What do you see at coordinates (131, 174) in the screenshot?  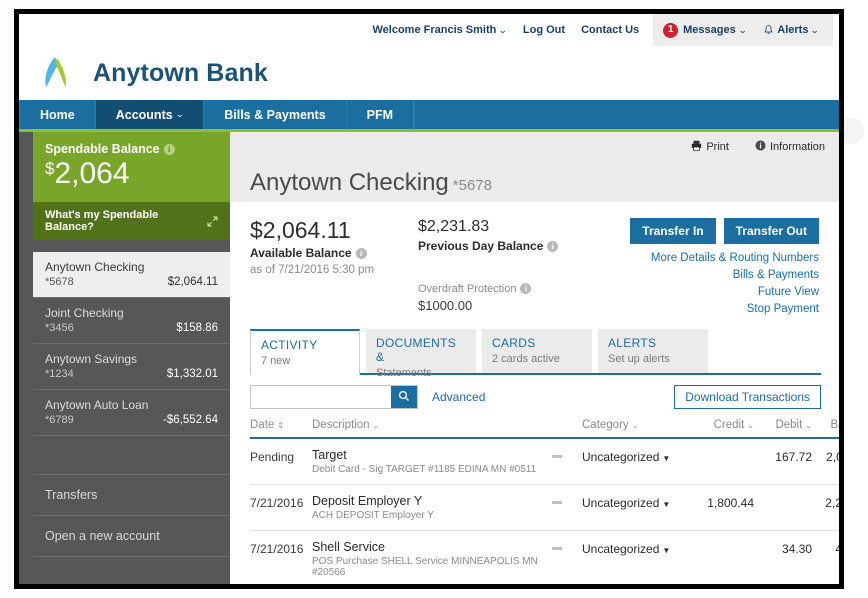 I see `spendable-balance-amount: $2,064` at bounding box center [131, 174].